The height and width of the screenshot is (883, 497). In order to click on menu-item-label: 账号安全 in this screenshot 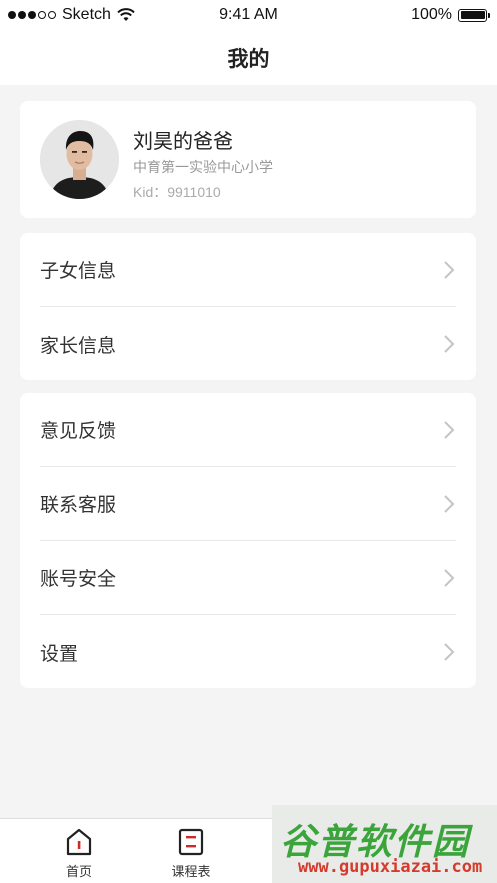, I will do `click(78, 579)`.